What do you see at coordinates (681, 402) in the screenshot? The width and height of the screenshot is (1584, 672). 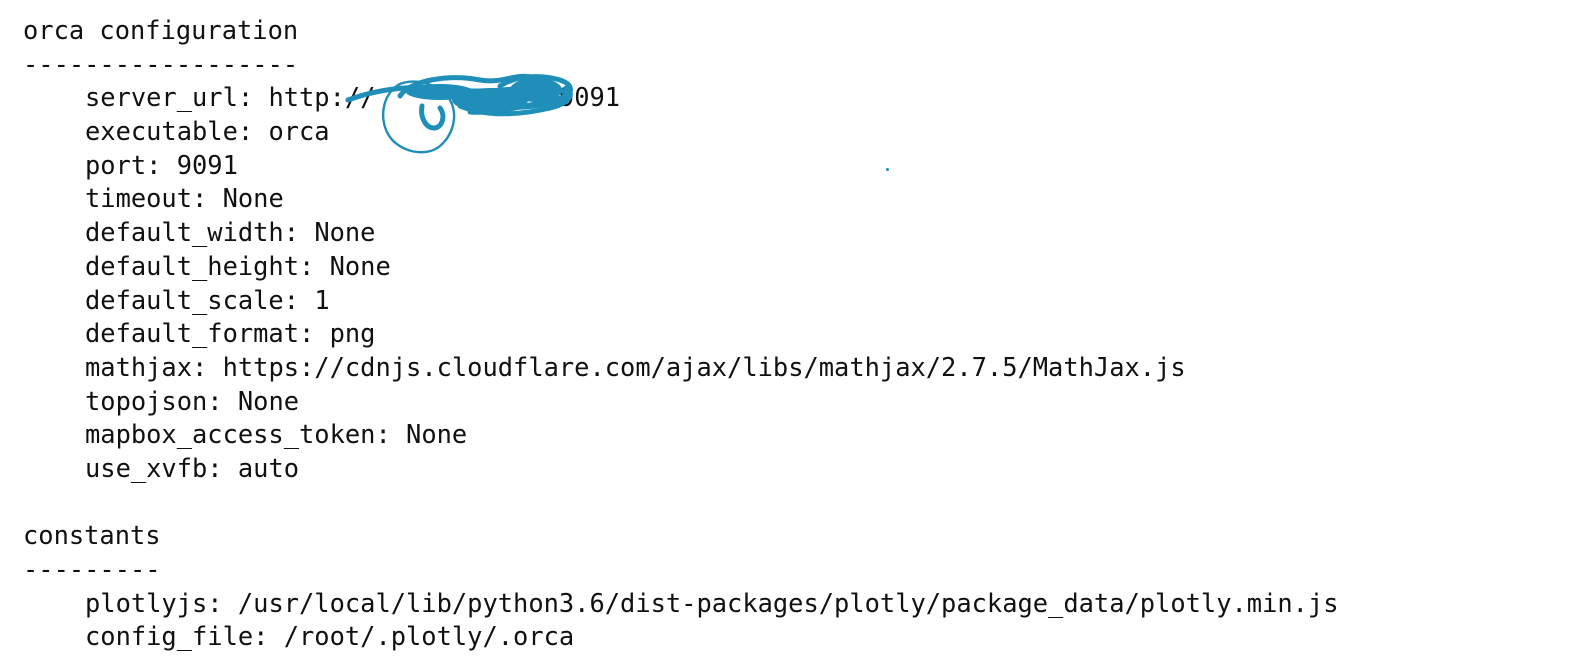 I see `config-row: topojson: None` at bounding box center [681, 402].